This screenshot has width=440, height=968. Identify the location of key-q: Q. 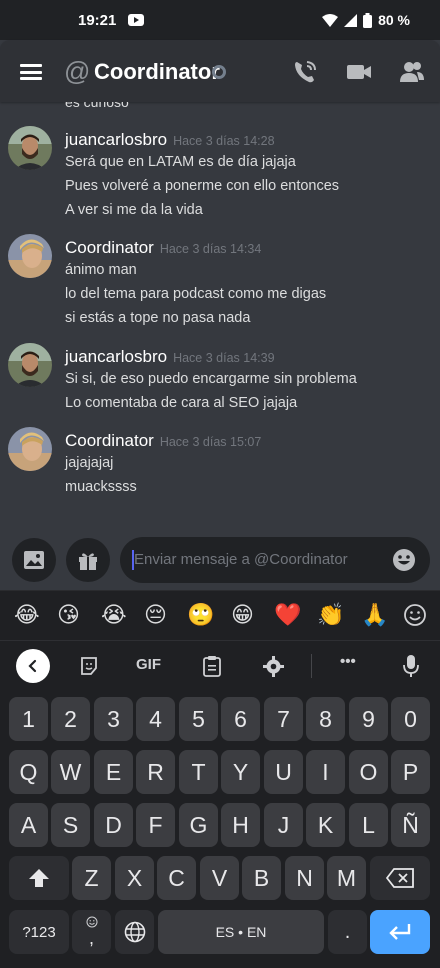
(28, 772).